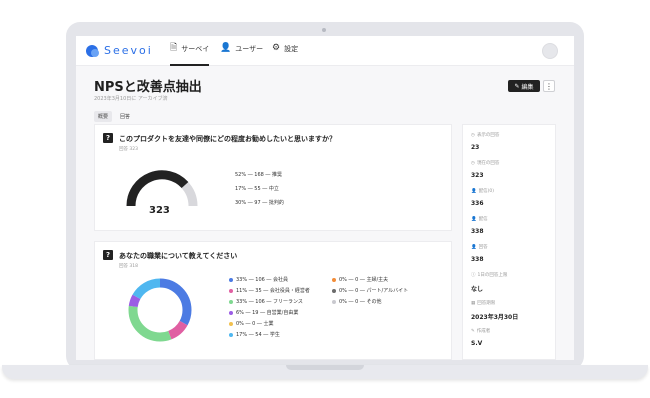  I want to click on question-response-count: 回答 323, so click(129, 149).